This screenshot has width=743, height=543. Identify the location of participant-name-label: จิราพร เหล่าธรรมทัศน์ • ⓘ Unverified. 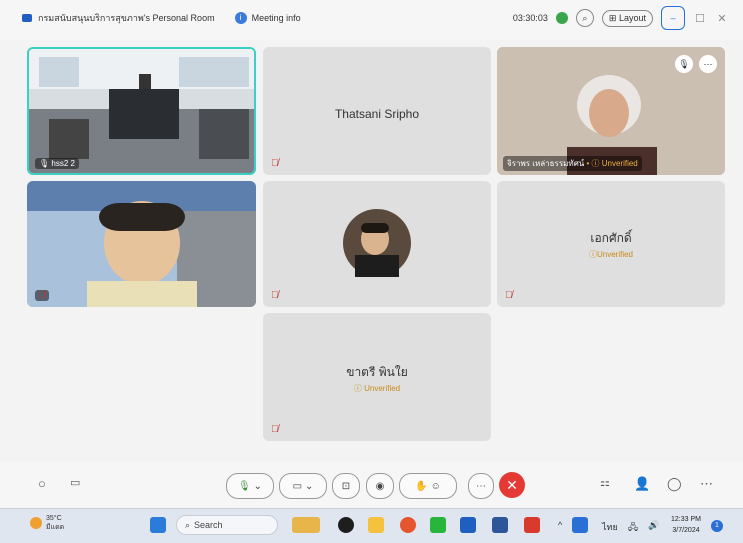
(572, 163).